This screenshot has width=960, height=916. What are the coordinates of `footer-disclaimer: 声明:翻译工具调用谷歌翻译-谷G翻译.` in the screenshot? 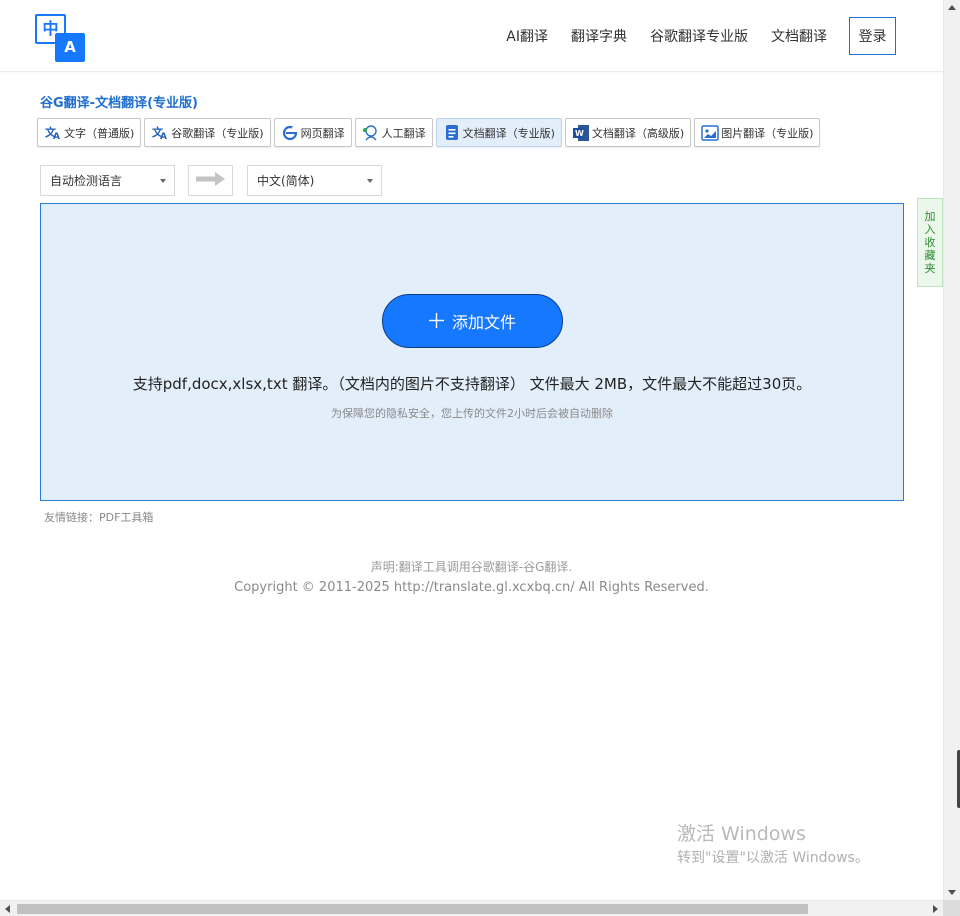 It's located at (471, 567).